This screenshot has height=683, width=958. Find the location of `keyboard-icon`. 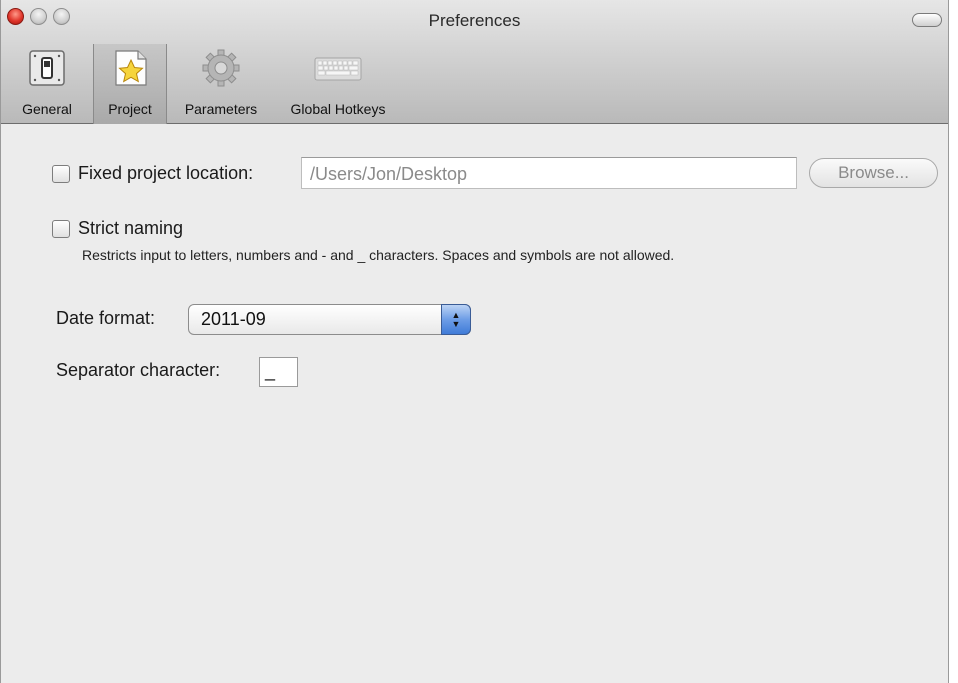

keyboard-icon is located at coordinates (338, 69).